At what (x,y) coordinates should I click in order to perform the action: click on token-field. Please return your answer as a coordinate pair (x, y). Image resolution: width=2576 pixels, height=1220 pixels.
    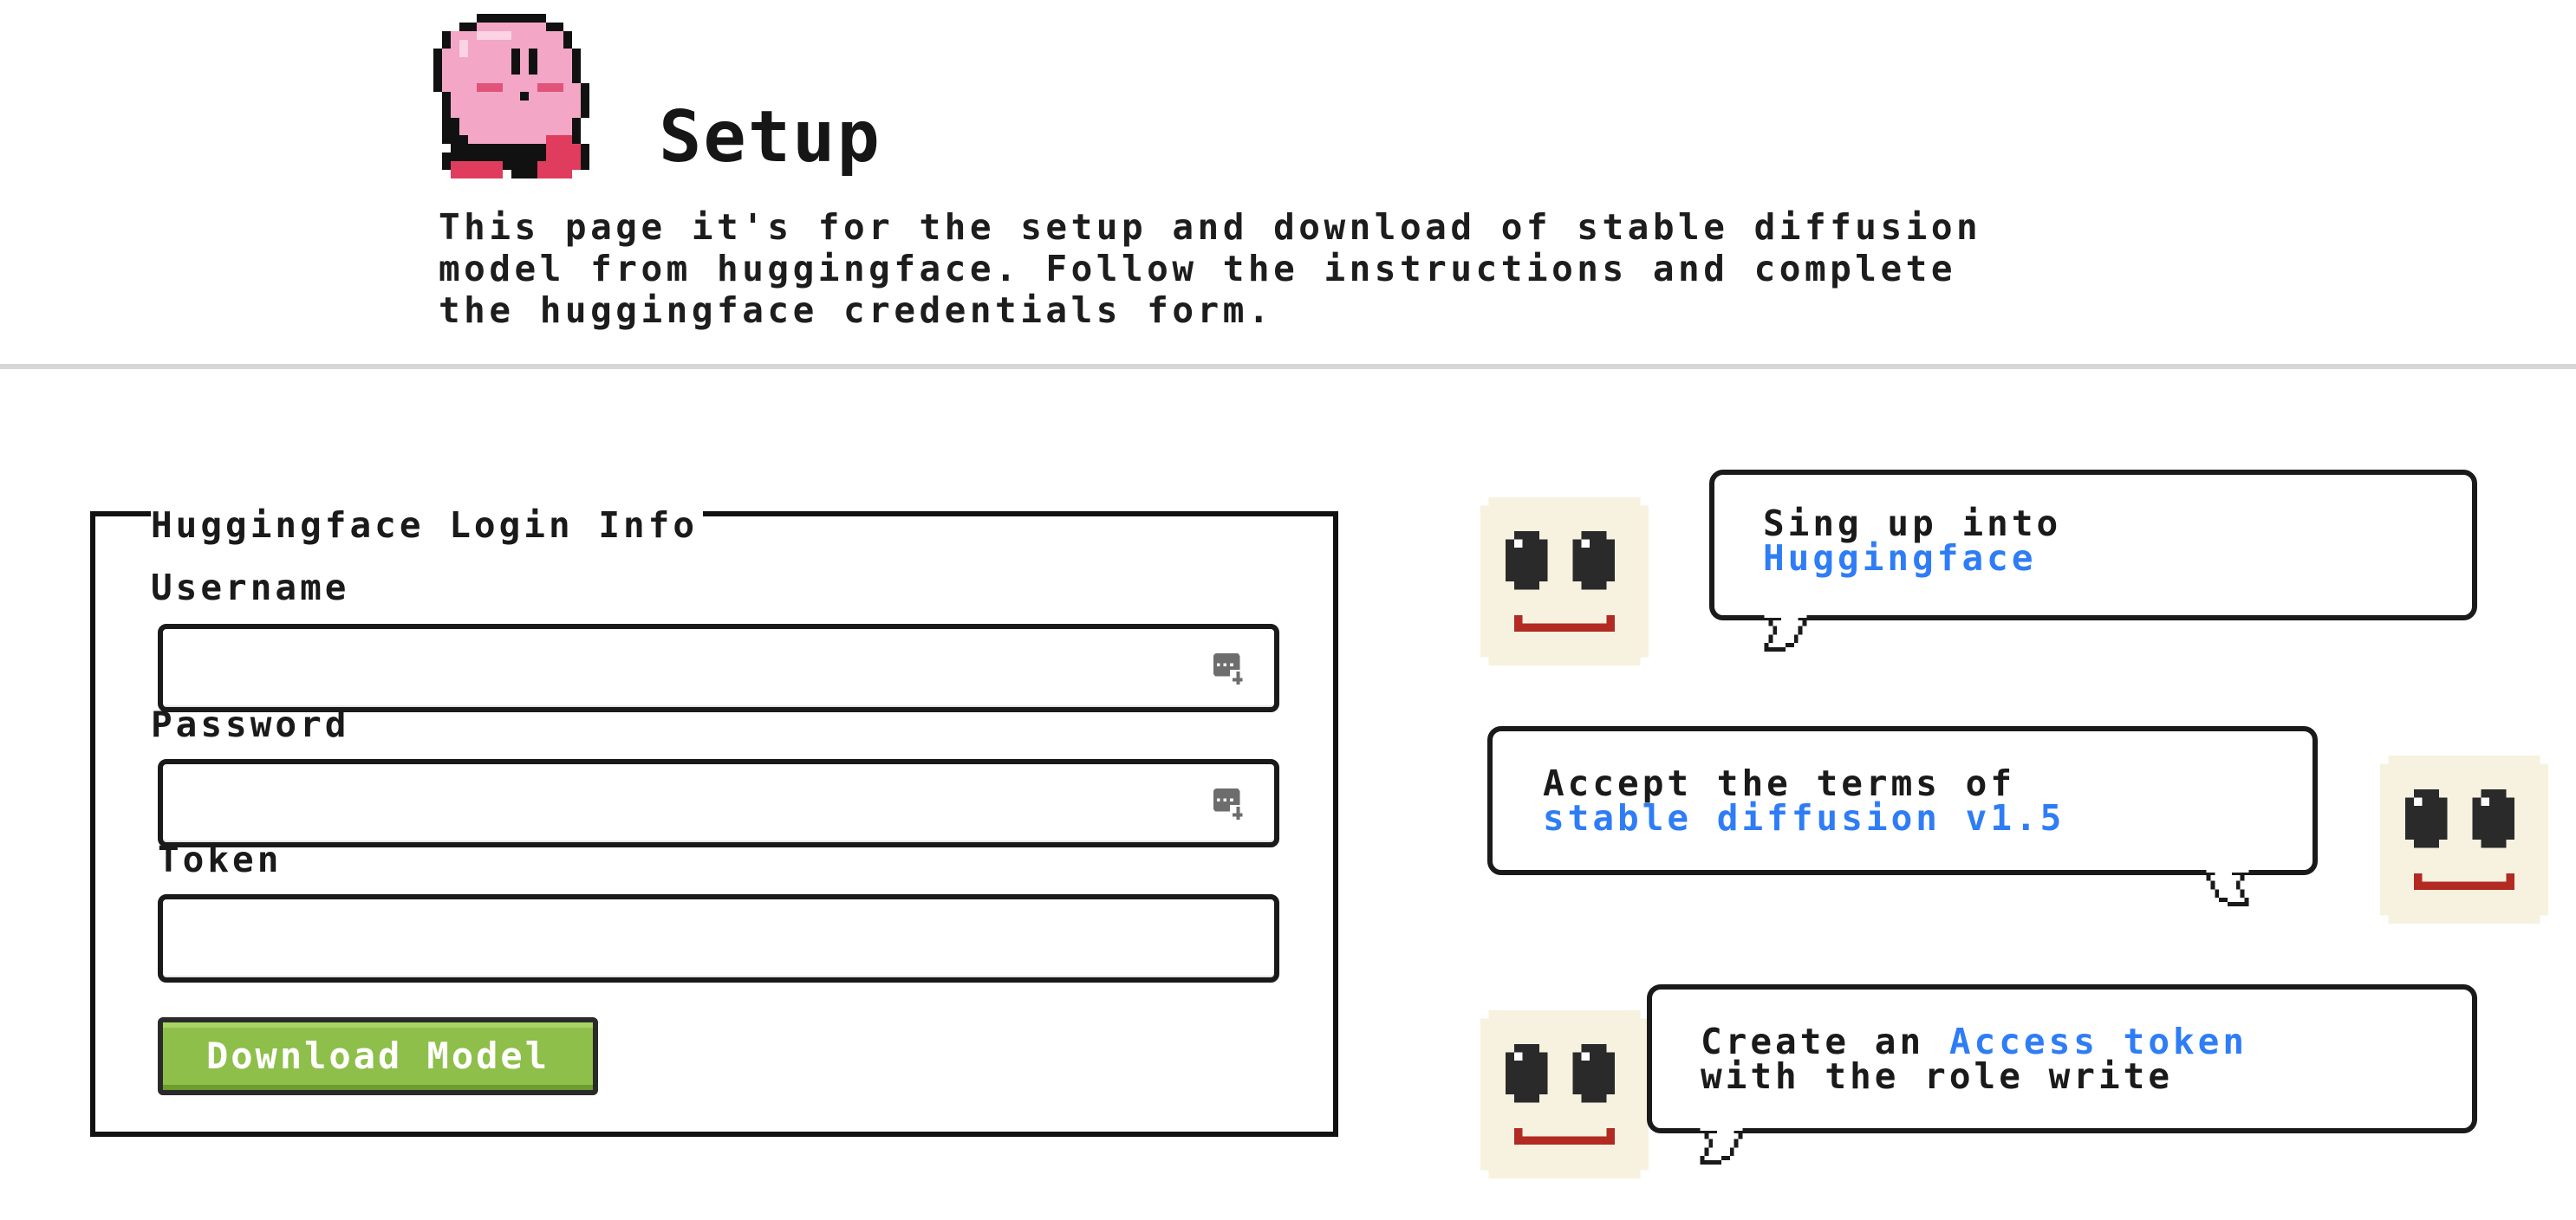
    Looking at the image, I should click on (718, 938).